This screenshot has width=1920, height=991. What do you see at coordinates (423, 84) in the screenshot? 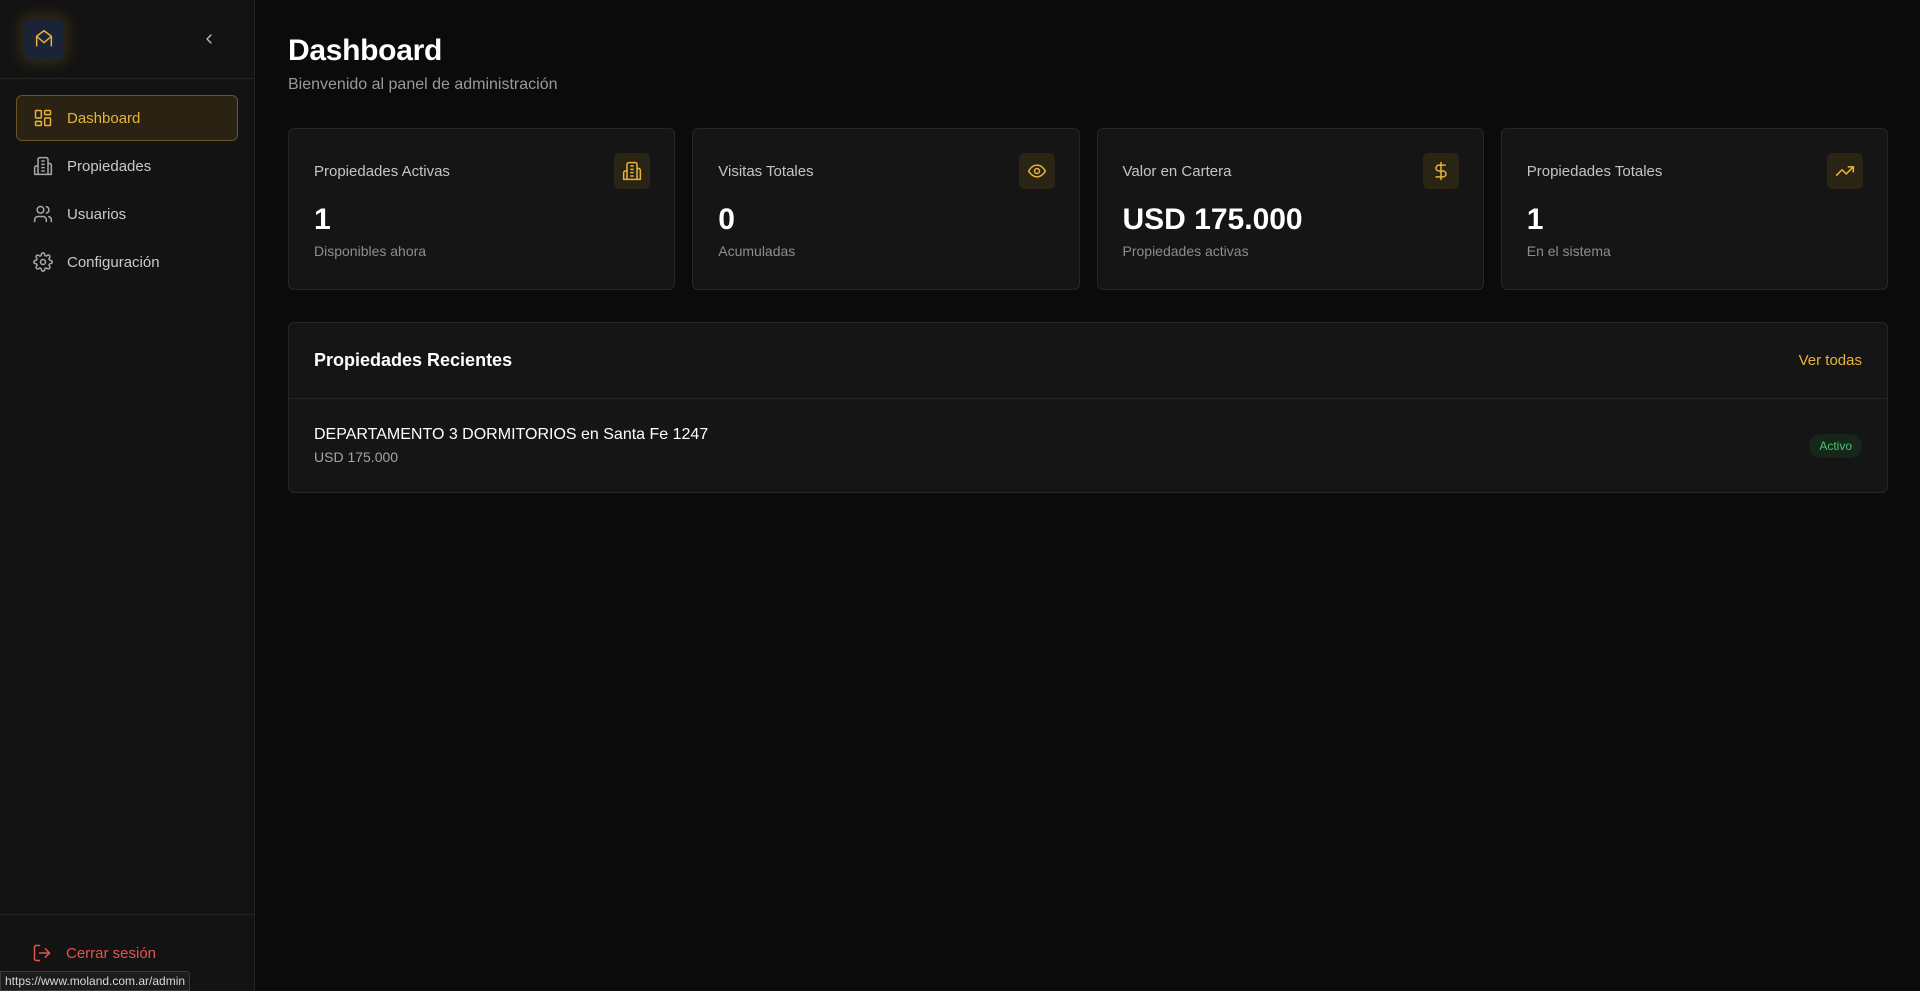
I see `page-subtitle: Bienvenido al panel de administración` at bounding box center [423, 84].